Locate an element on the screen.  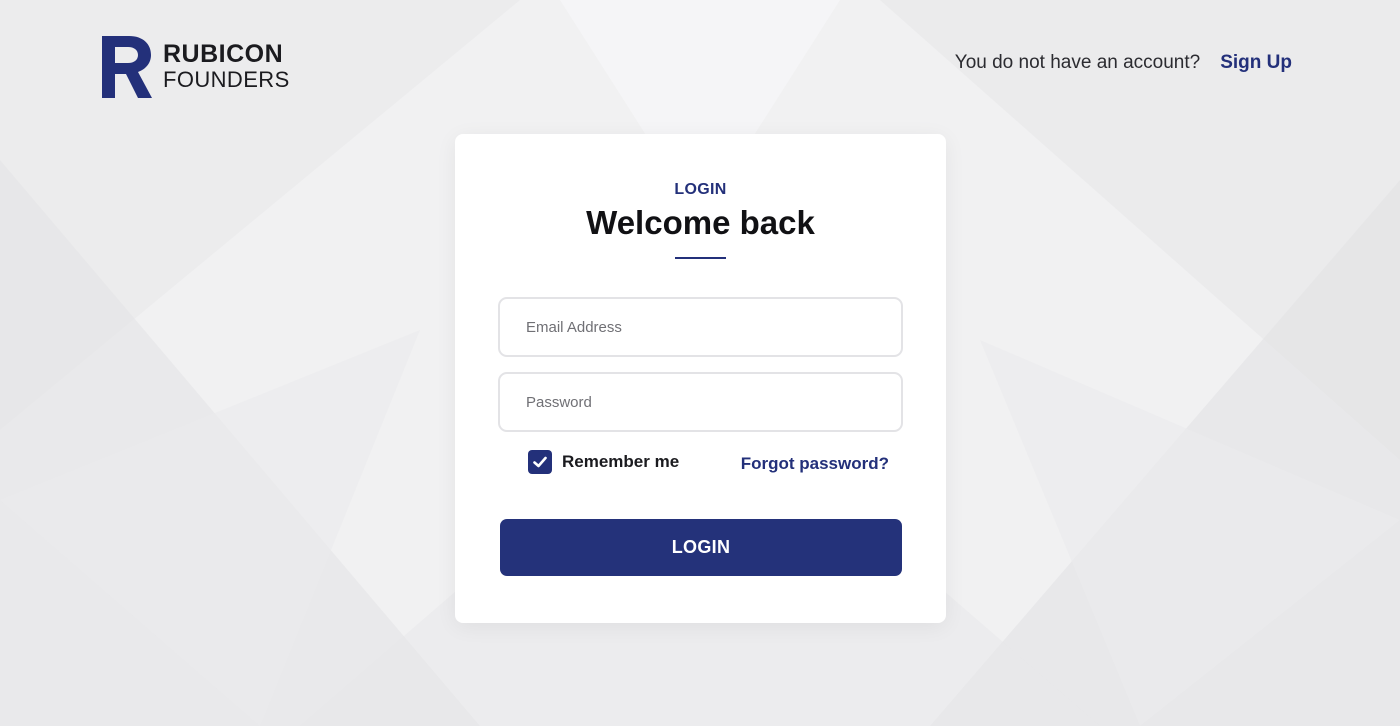
brand-wordmark: RUBICON FOUNDERS is located at coordinates (226, 66).